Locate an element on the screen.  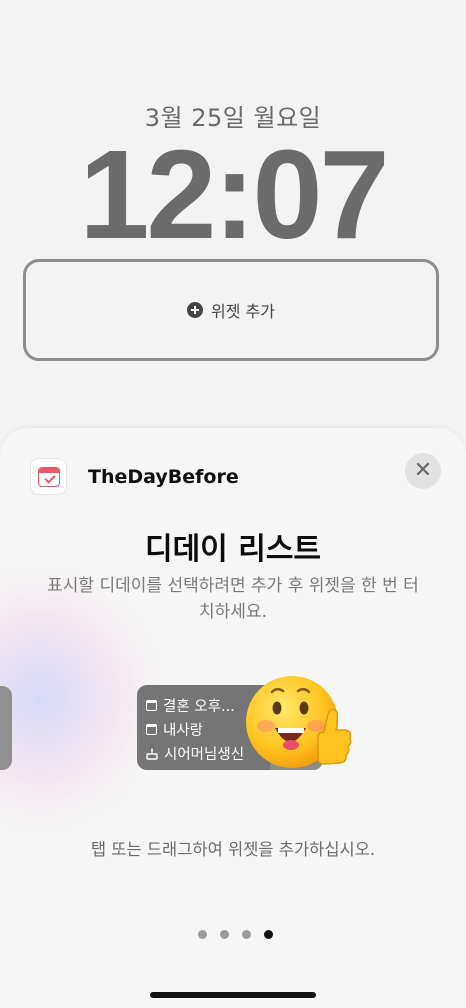
widget-title: 디데이 리스트 is located at coordinates (233, 549).